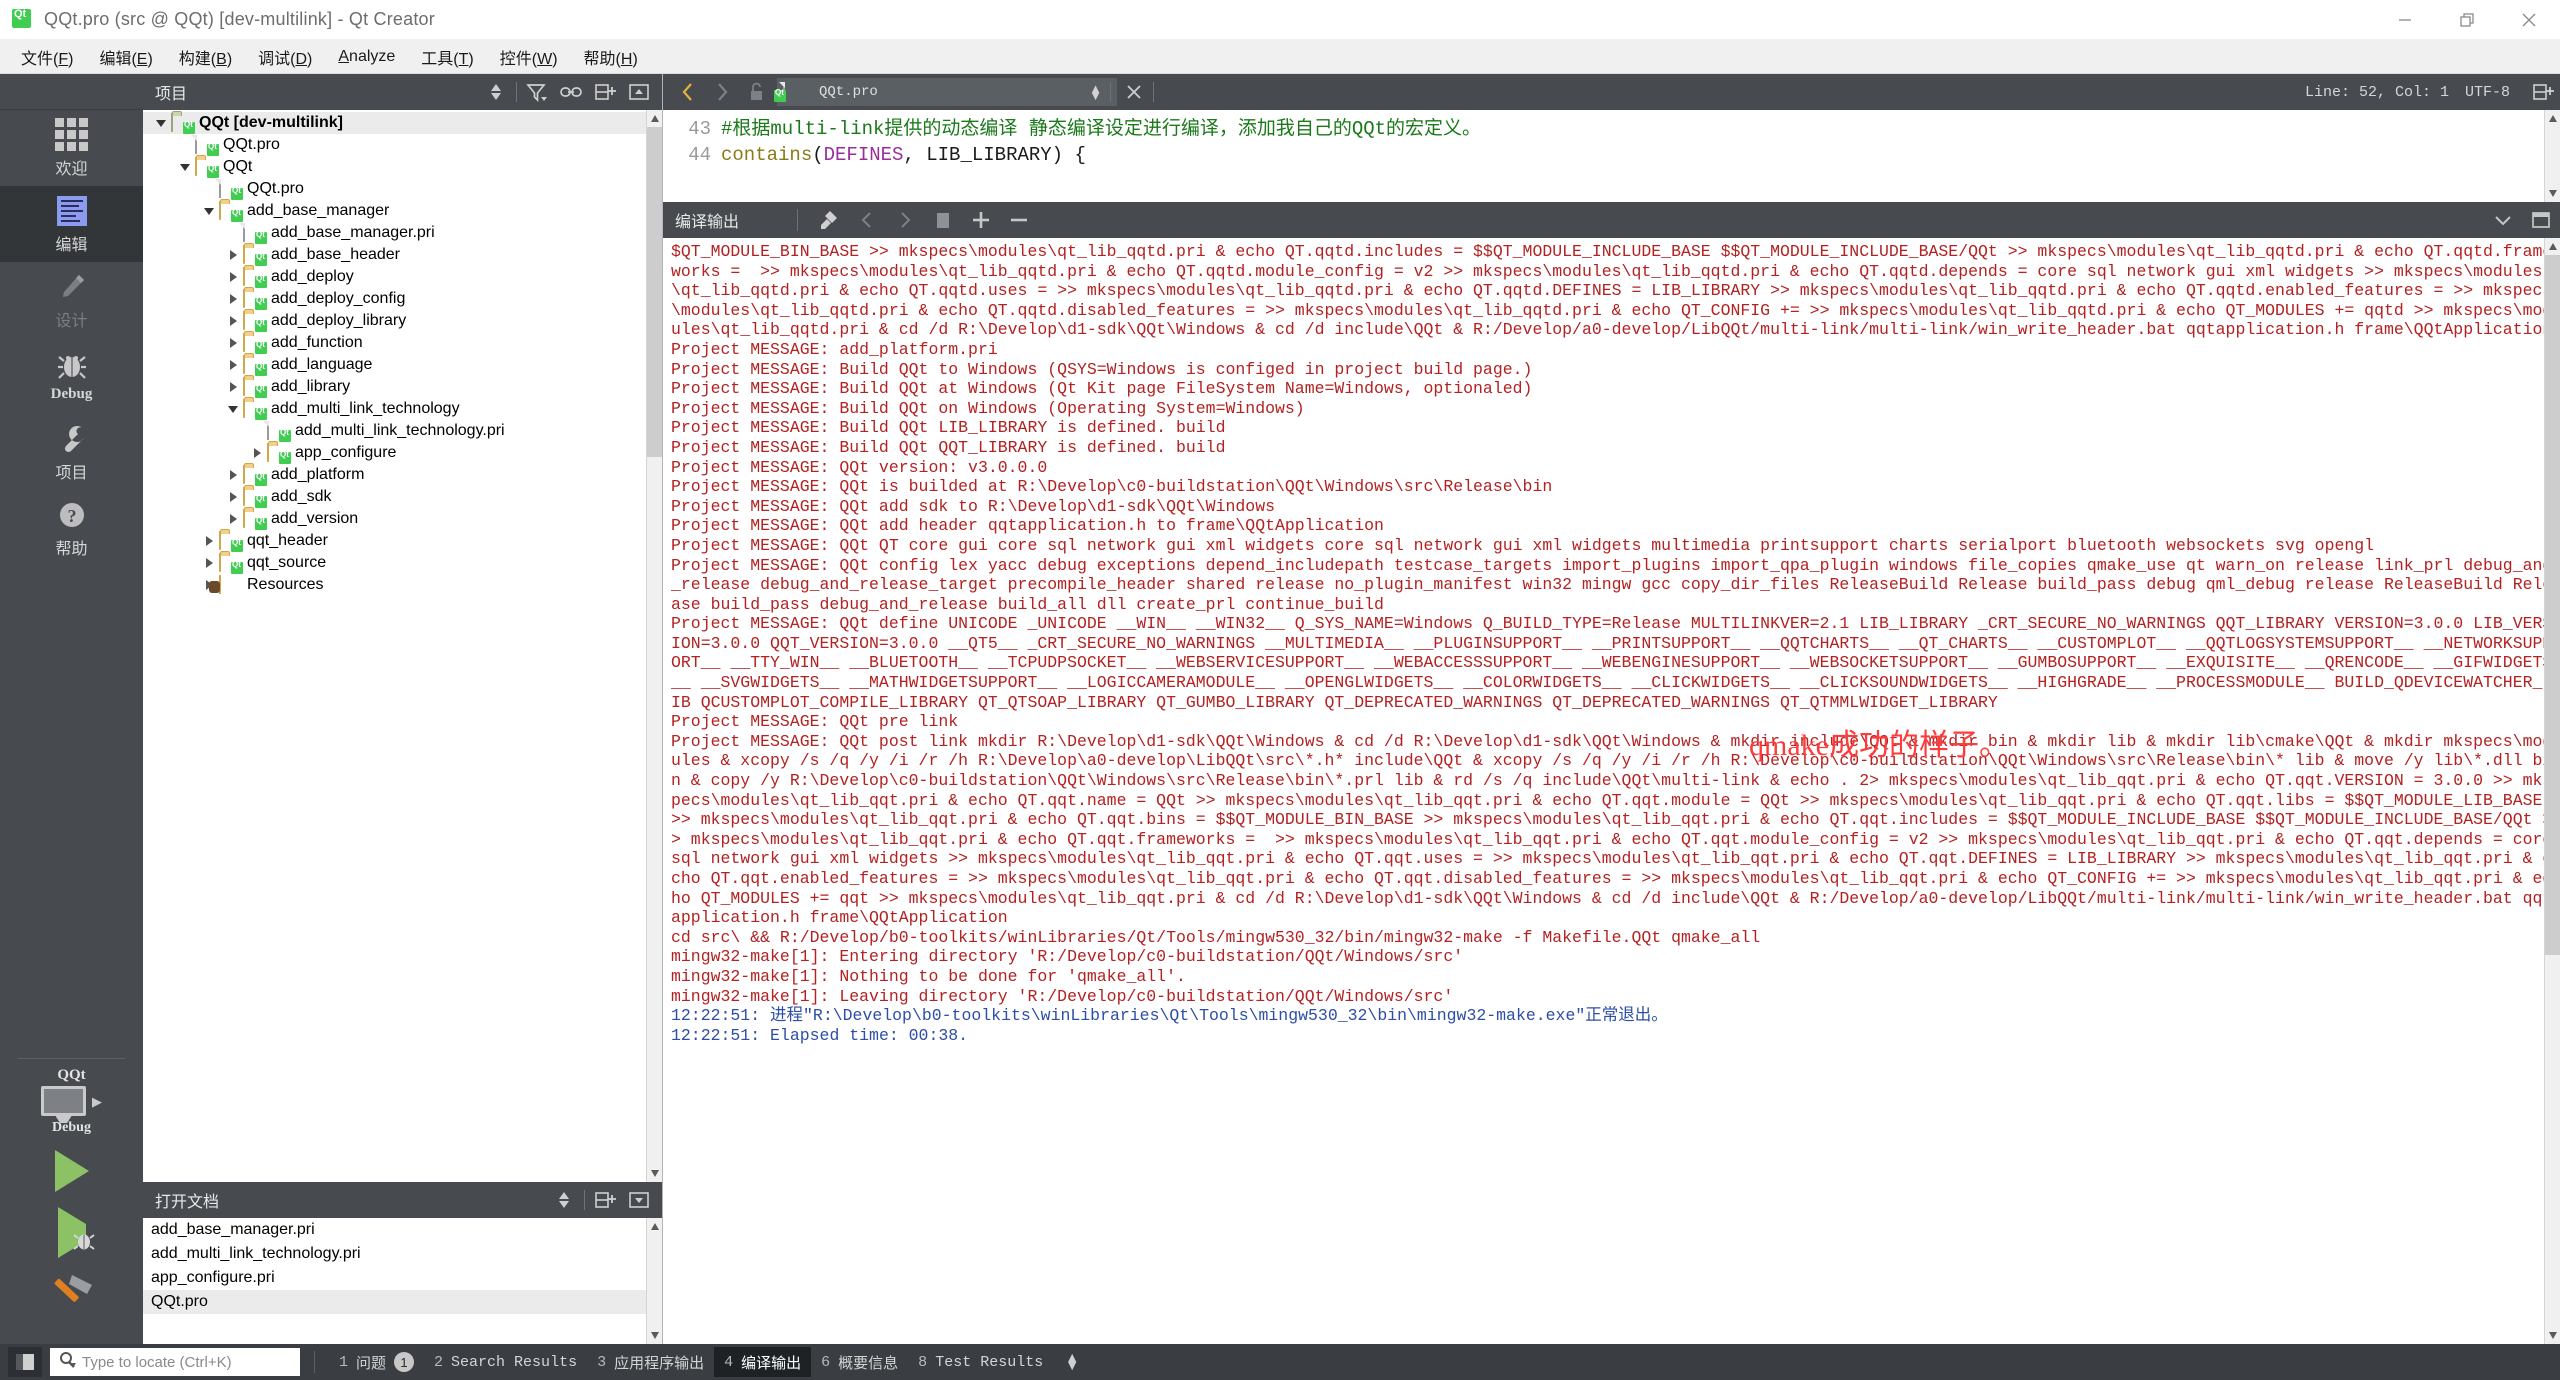 Image resolution: width=2560 pixels, height=1380 pixels. Describe the element at coordinates (402, 1302) in the screenshot. I see `open-document-item: QQt.pro` at that location.